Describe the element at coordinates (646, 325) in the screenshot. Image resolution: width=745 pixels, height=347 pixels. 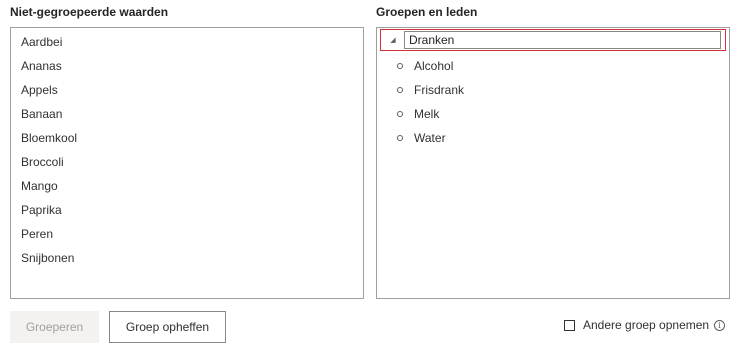
I see `include-other-group-label: Andere groep opnemen` at that location.